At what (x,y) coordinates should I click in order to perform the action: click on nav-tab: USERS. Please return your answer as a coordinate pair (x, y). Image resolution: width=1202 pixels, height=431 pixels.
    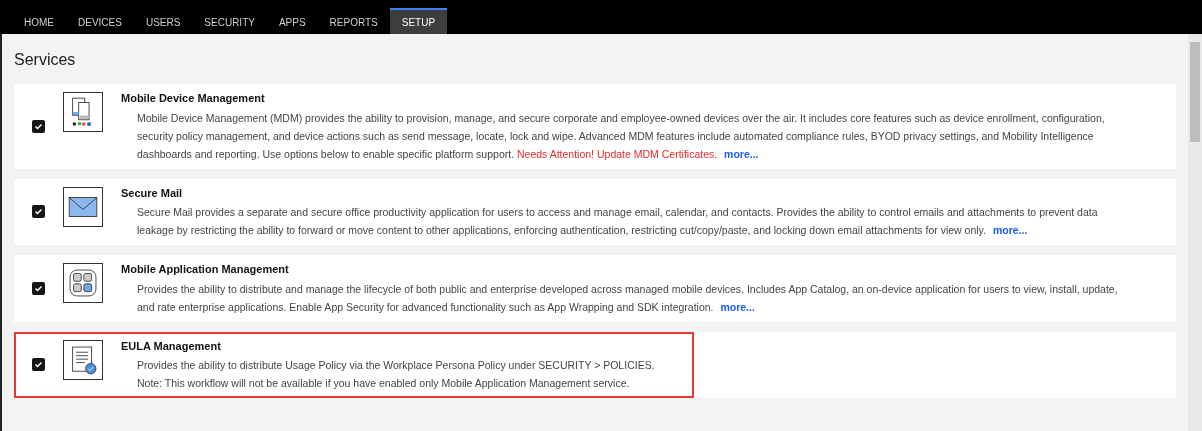
    Looking at the image, I should click on (163, 21).